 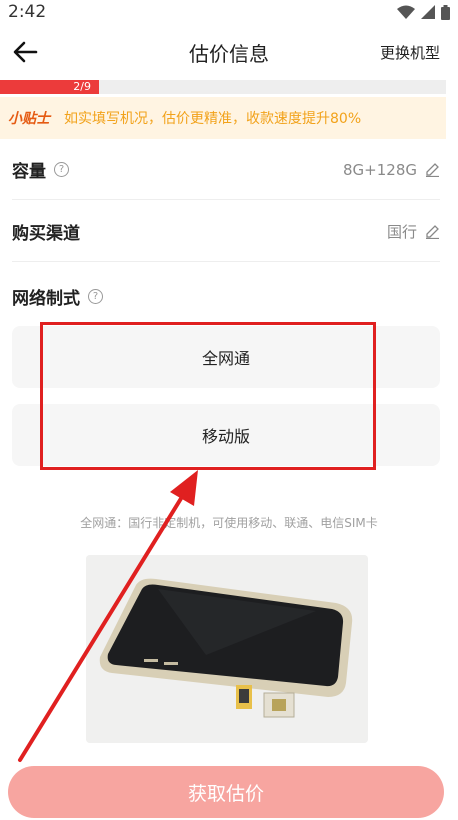 What do you see at coordinates (223, 87) in the screenshot?
I see `progress-bar: 2/9` at bounding box center [223, 87].